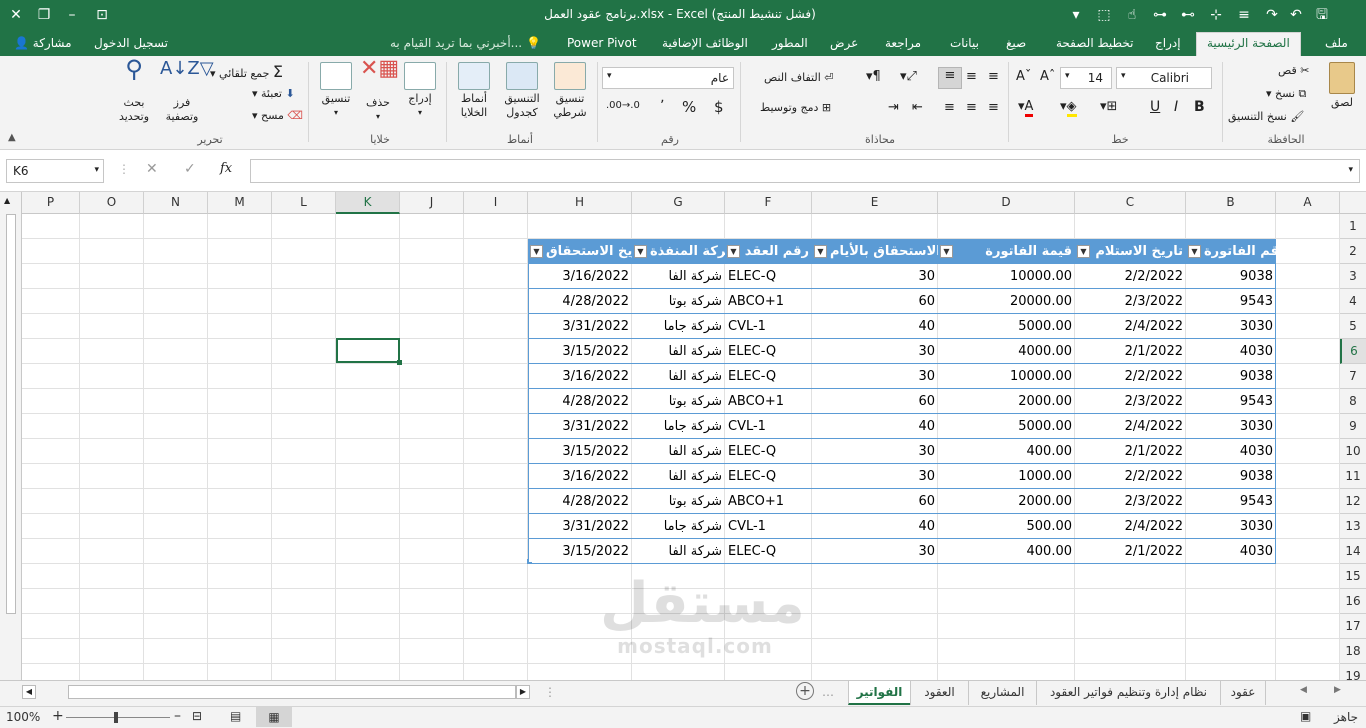 The width and height of the screenshot is (1366, 728). What do you see at coordinates (187, 92) in the screenshot?
I see `sort-filter-button: A↓Z▽ فرز وتصفية` at bounding box center [187, 92].